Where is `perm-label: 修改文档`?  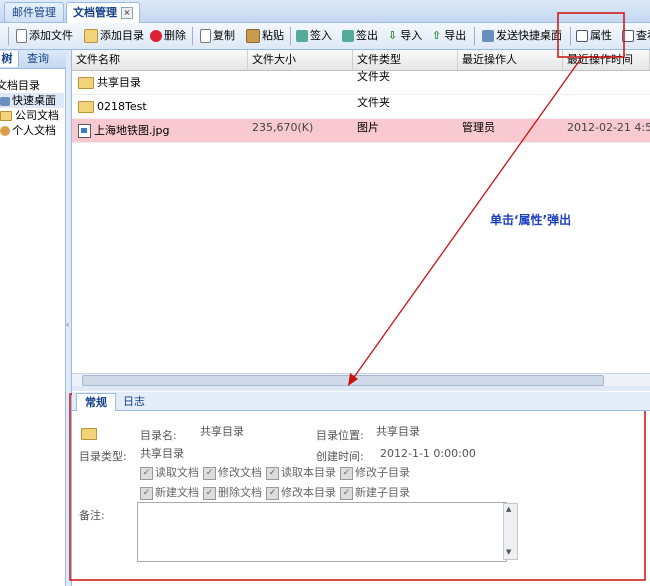
perm-label: 修改文档 is located at coordinates (240, 472).